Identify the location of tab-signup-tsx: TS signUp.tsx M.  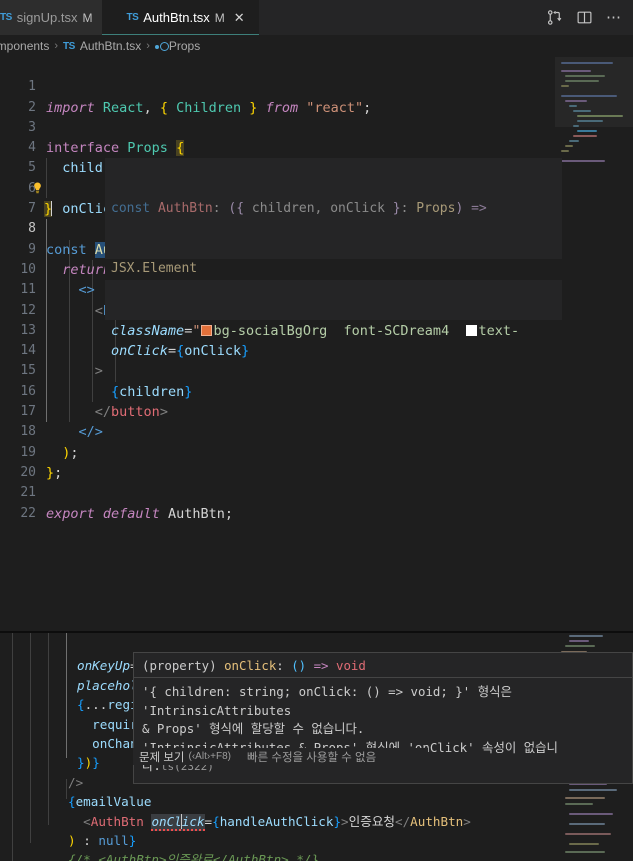
(51, 17).